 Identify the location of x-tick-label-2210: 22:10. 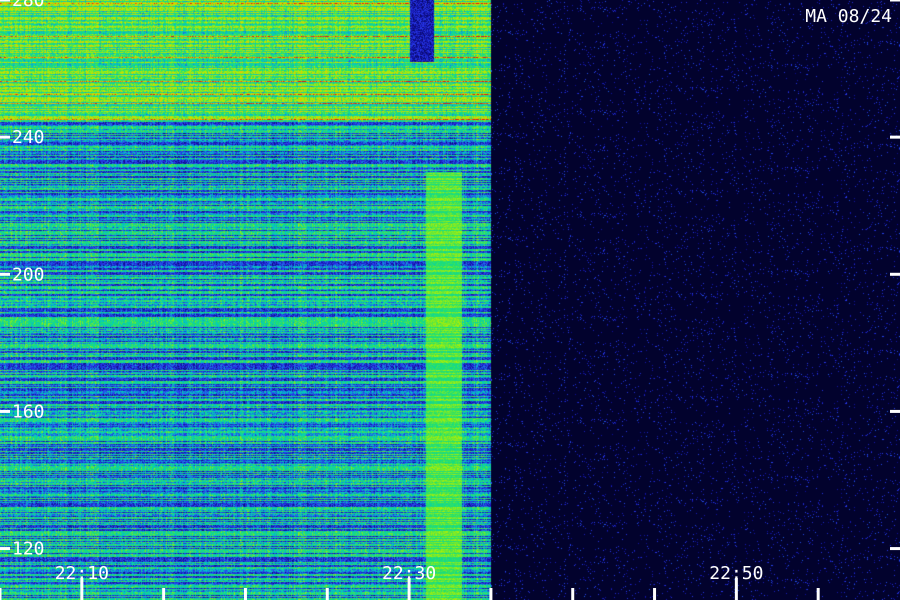
(82, 573).